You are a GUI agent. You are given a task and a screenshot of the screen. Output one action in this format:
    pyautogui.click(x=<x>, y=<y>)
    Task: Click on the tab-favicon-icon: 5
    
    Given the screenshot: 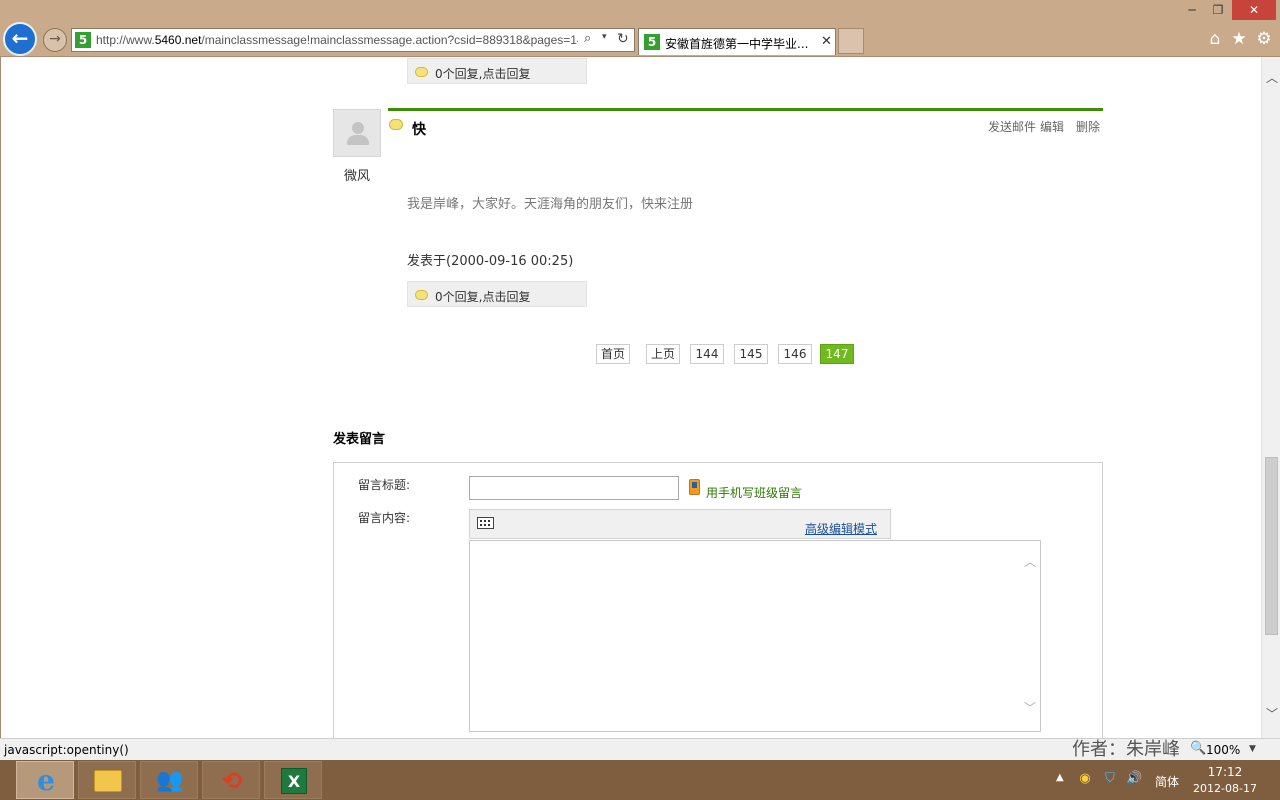 What is the action you would take?
    pyautogui.click(x=652, y=42)
    